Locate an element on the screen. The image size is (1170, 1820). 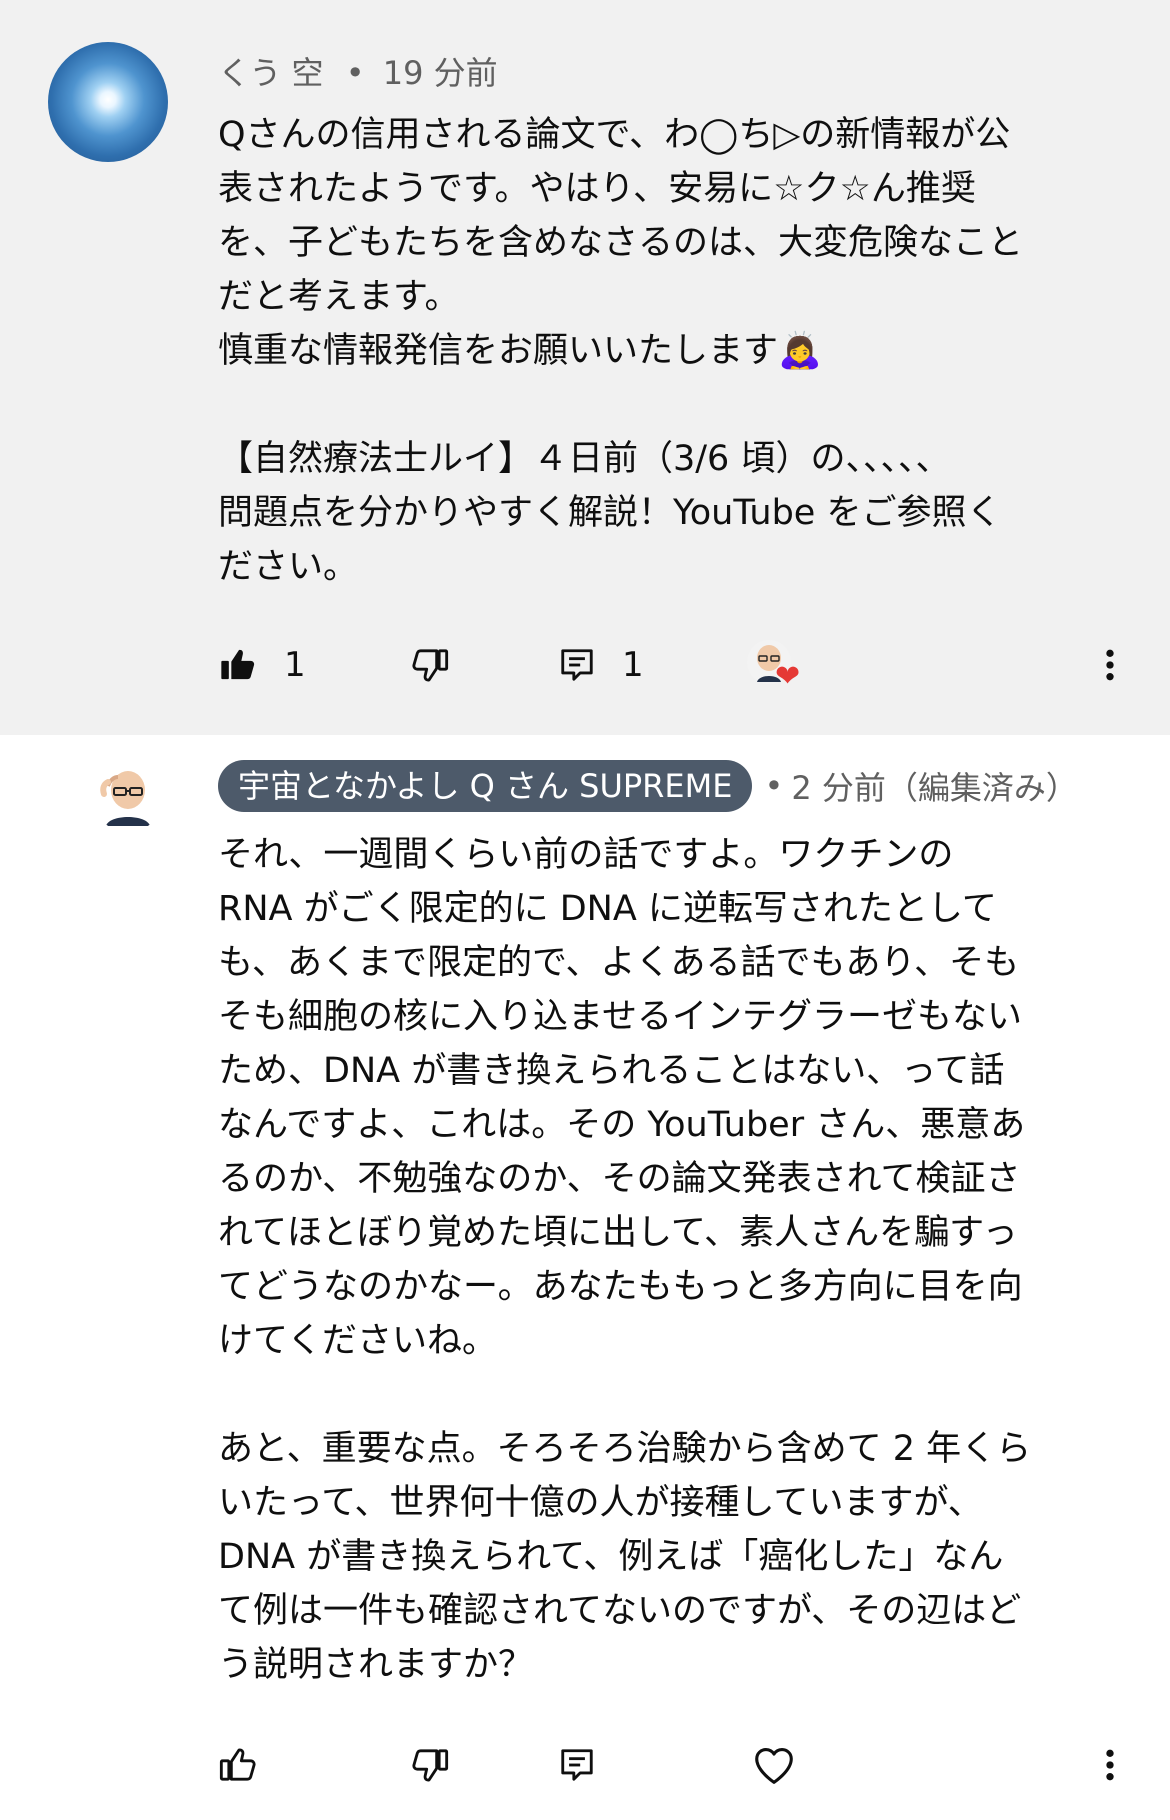
heart-button is located at coordinates (774, 1765).